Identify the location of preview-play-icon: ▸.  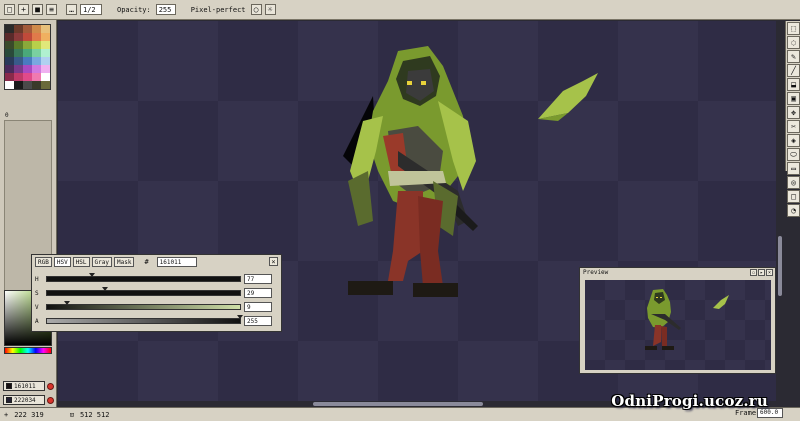
(761, 272).